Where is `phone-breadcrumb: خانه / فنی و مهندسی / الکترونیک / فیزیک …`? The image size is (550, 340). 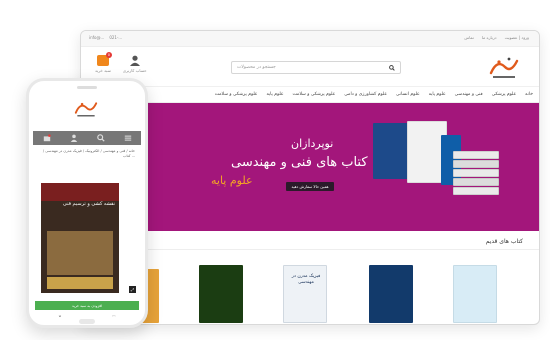 phone-breadcrumb: خانه / فنی و مهندسی / الکترونیک / فیزیک … is located at coordinates (88, 153).